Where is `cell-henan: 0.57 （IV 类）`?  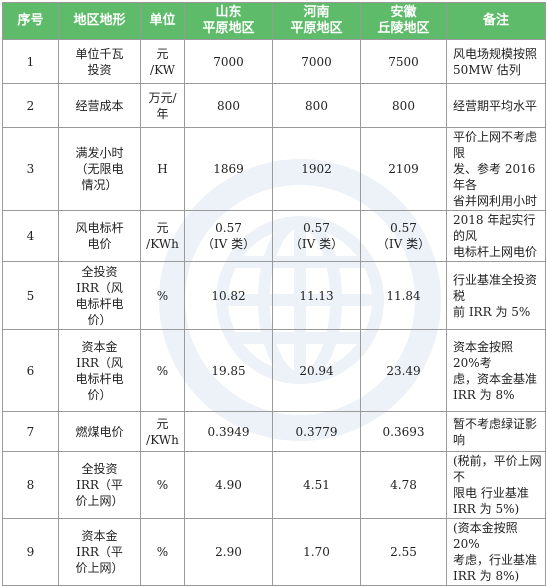
cell-henan: 0.57 （IV 类） is located at coordinates (316, 236).